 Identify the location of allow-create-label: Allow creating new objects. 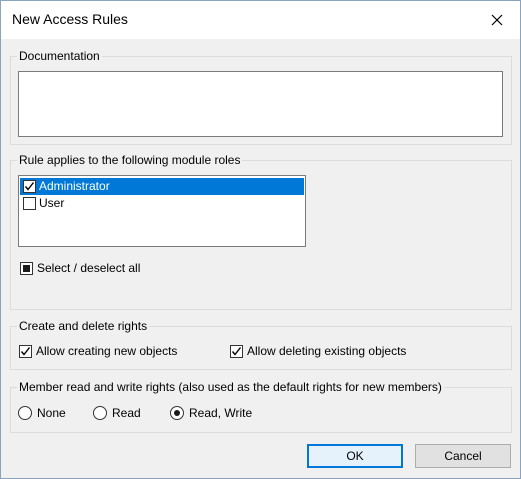
(107, 351).